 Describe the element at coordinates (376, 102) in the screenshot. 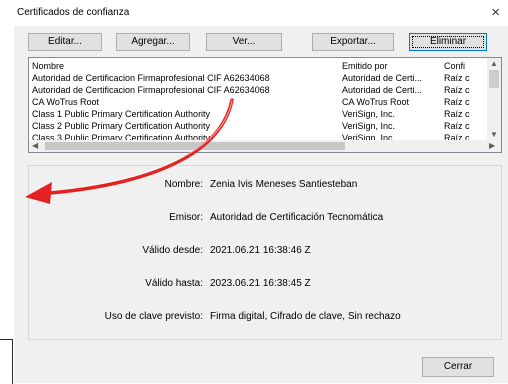

I see `cell-issued-by: CA WoTrus Root` at that location.